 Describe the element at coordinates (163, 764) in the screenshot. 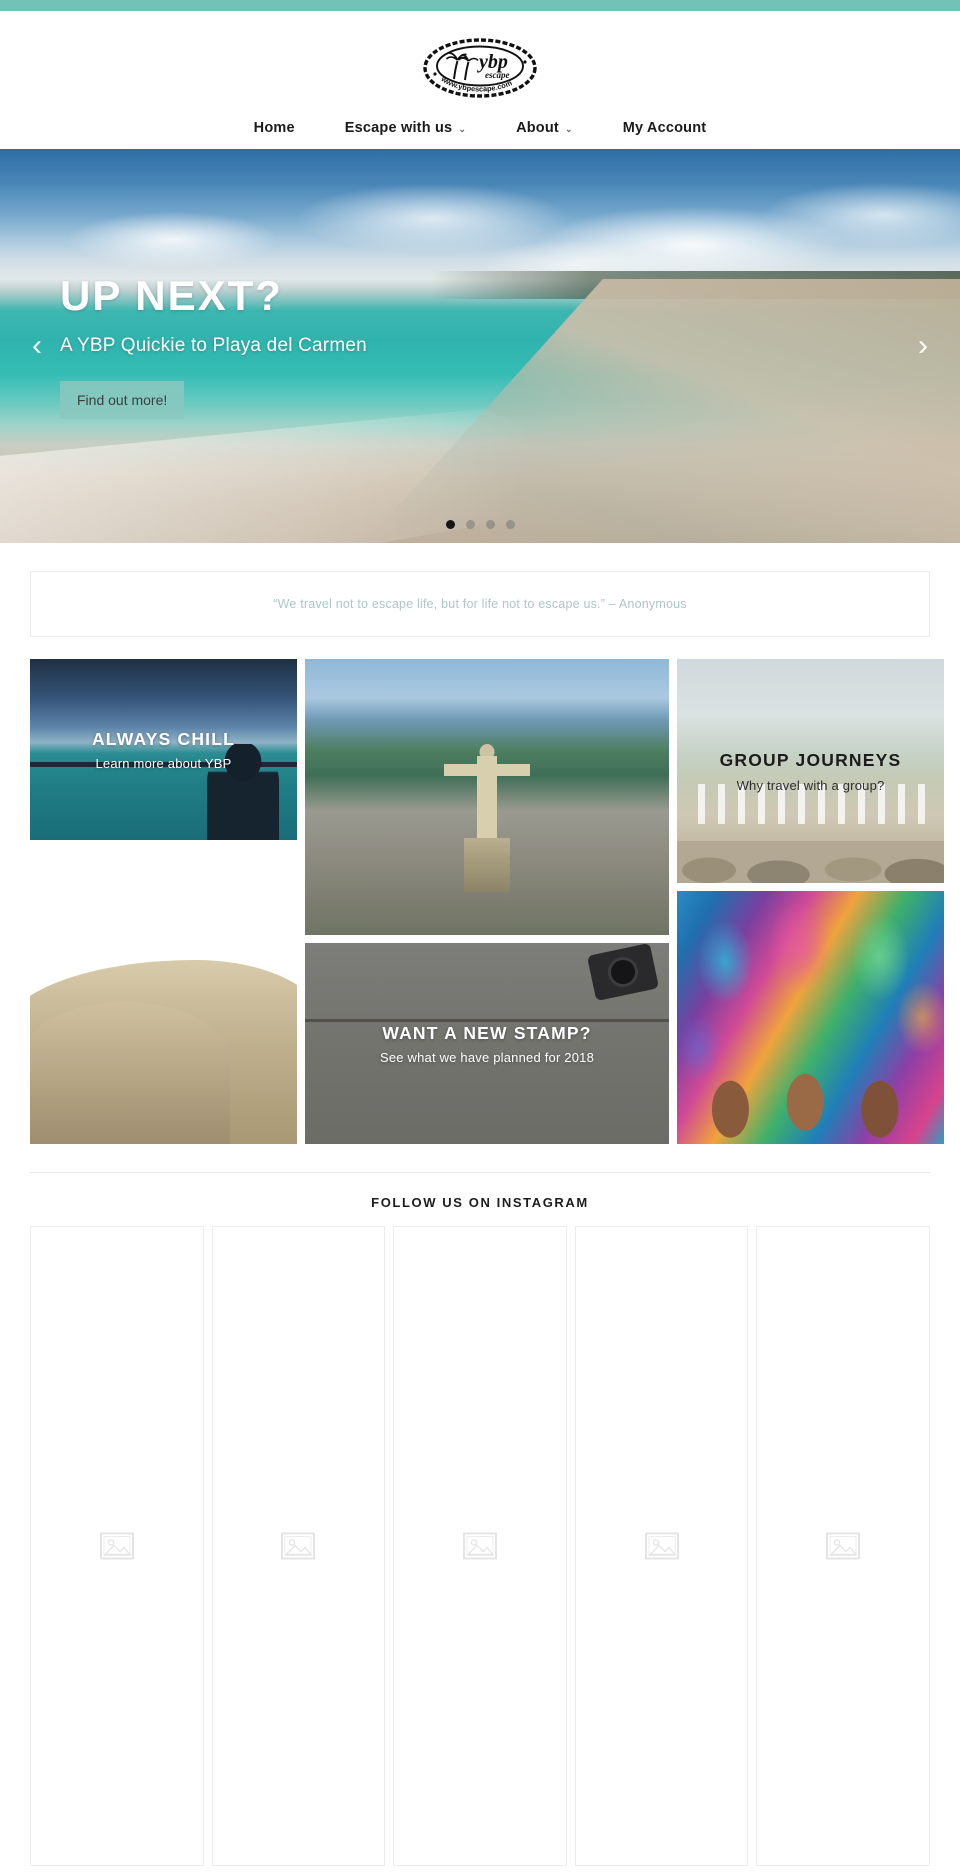

I see `tile-subtitle: Learn more about YBP` at that location.